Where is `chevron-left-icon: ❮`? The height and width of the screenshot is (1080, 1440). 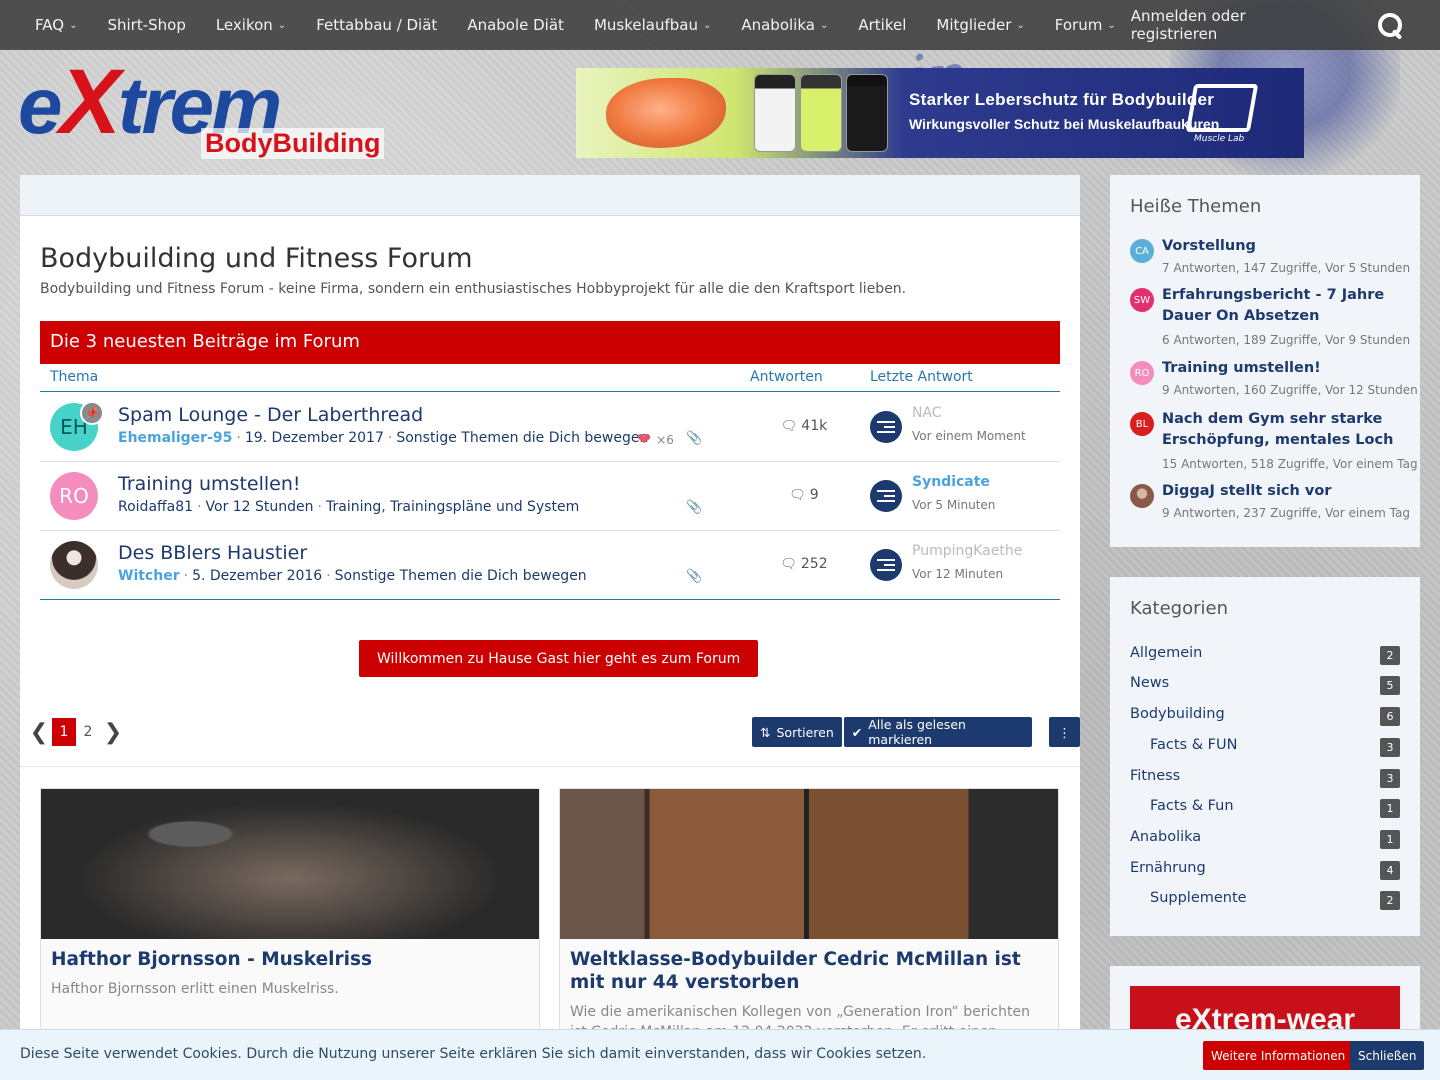 chevron-left-icon: ❮ is located at coordinates (39, 732).